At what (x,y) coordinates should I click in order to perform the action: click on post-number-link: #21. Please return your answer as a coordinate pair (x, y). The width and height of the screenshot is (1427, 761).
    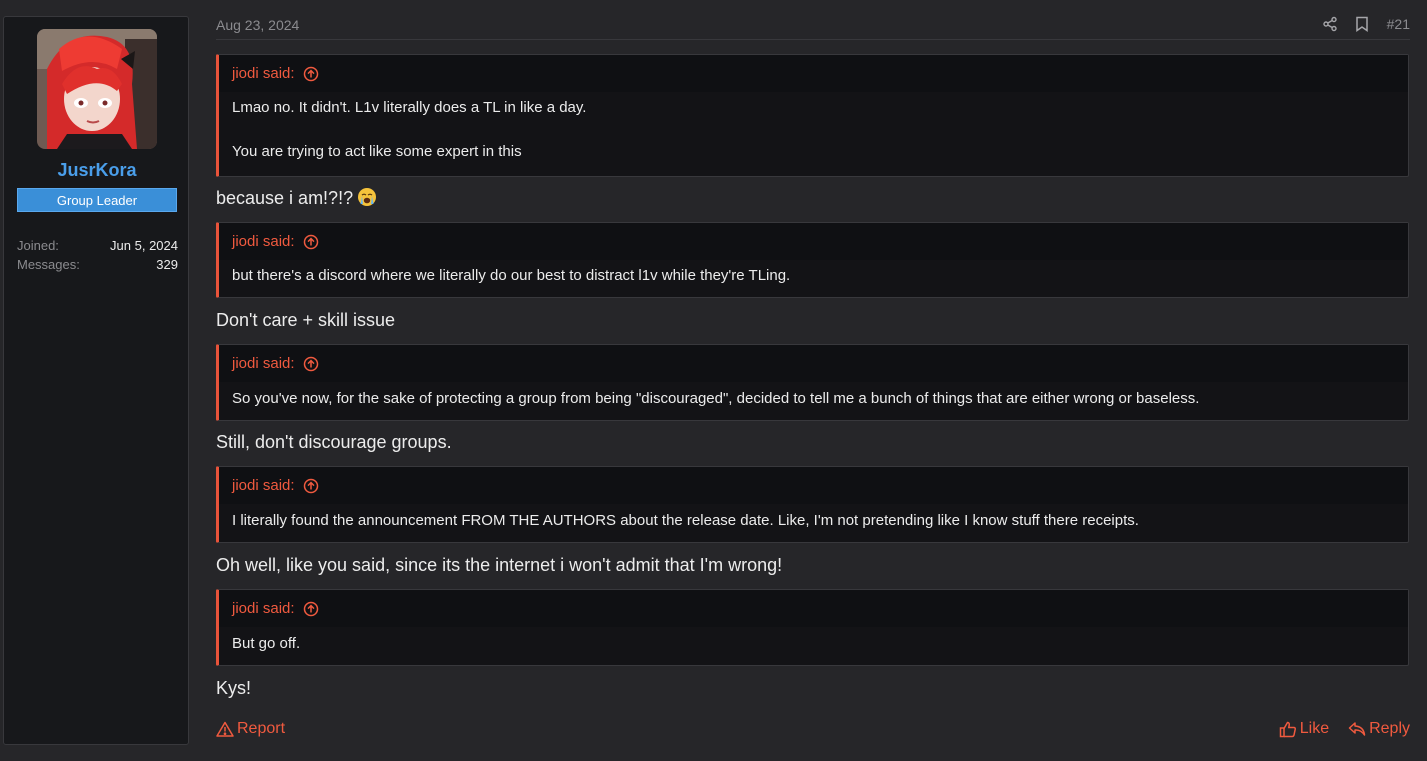
    Looking at the image, I should click on (1398, 24).